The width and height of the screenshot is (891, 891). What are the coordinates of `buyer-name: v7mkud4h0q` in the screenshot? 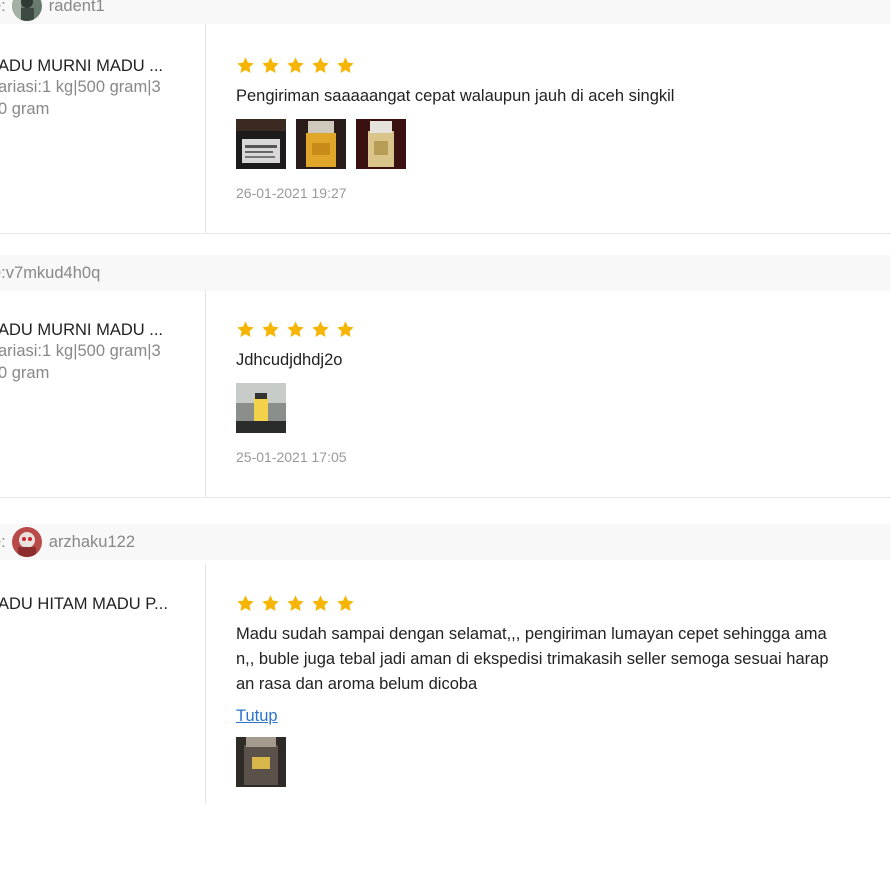 It's located at (53, 272).